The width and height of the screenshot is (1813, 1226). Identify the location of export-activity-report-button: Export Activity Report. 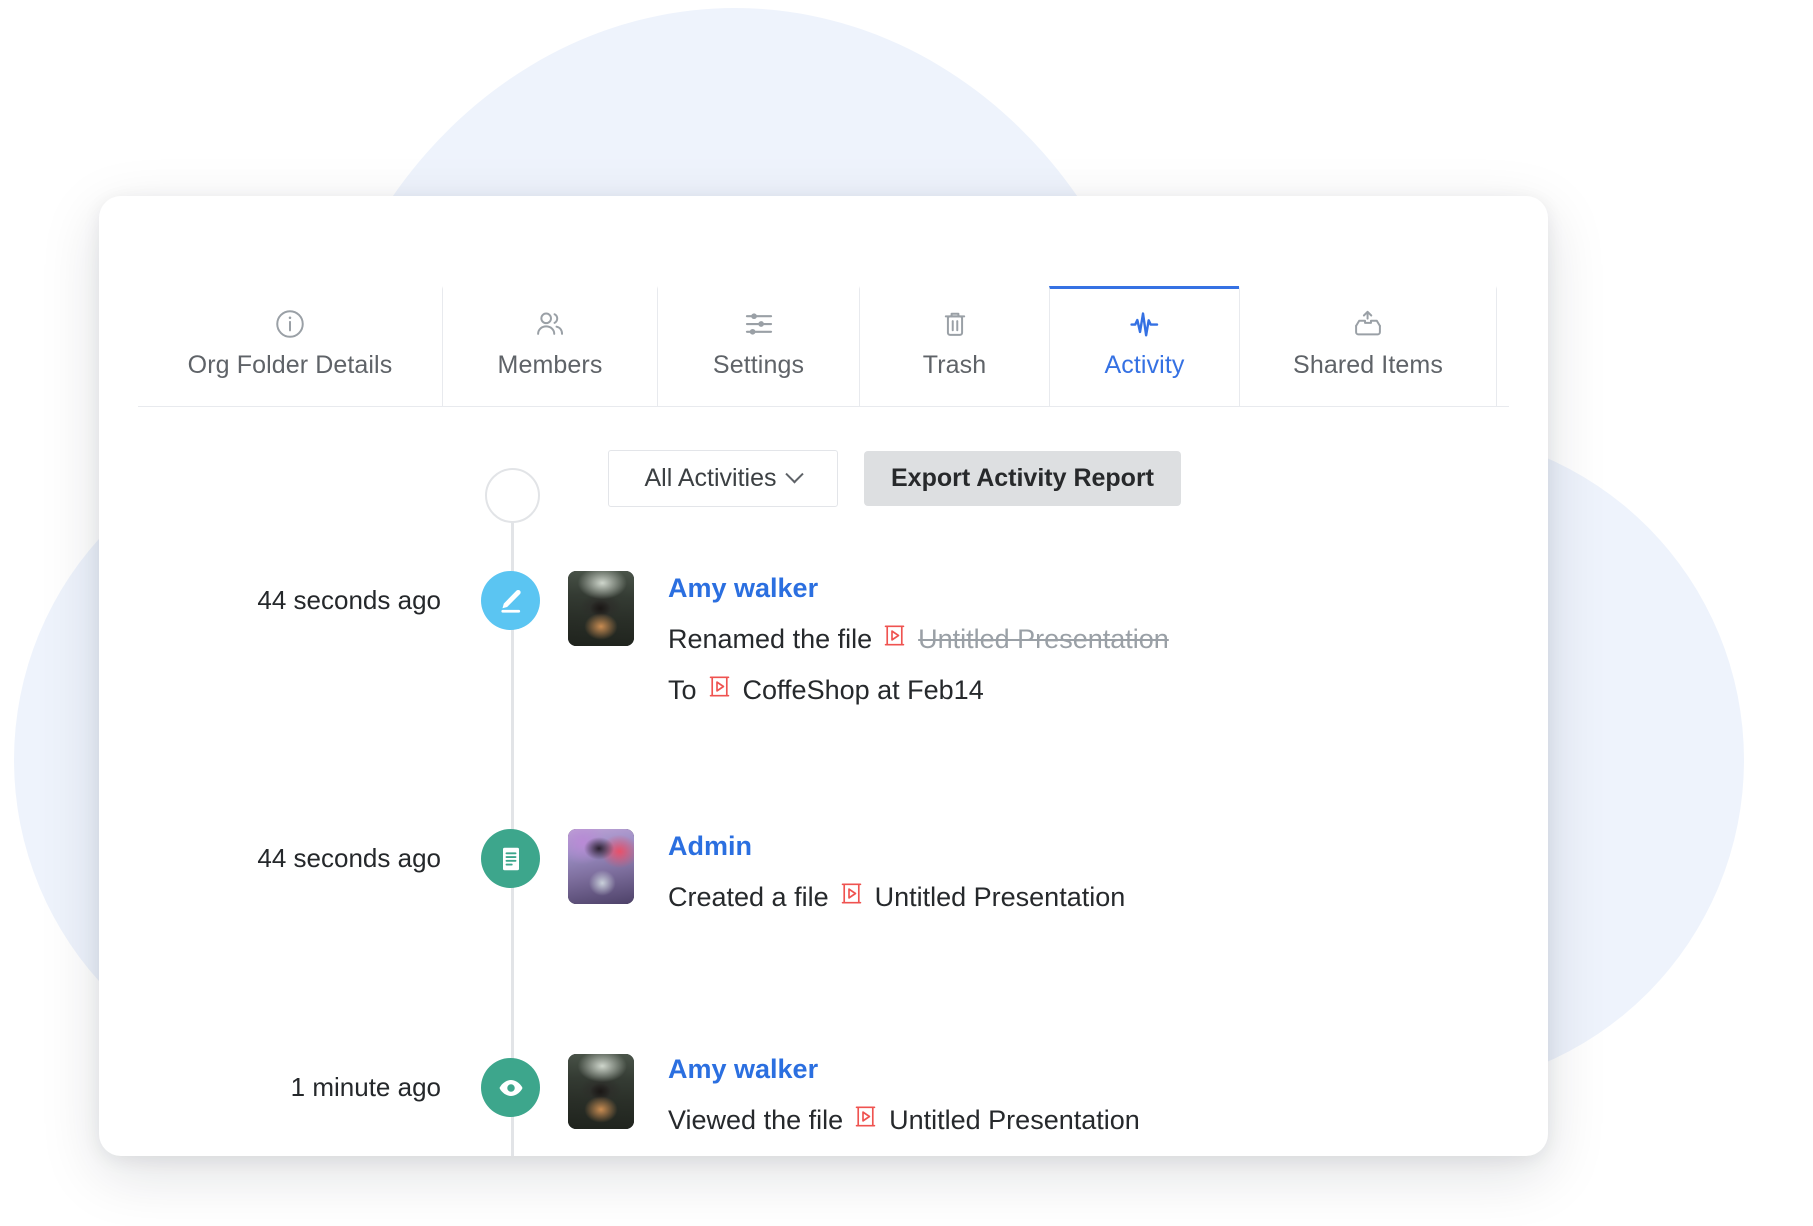
(1023, 478).